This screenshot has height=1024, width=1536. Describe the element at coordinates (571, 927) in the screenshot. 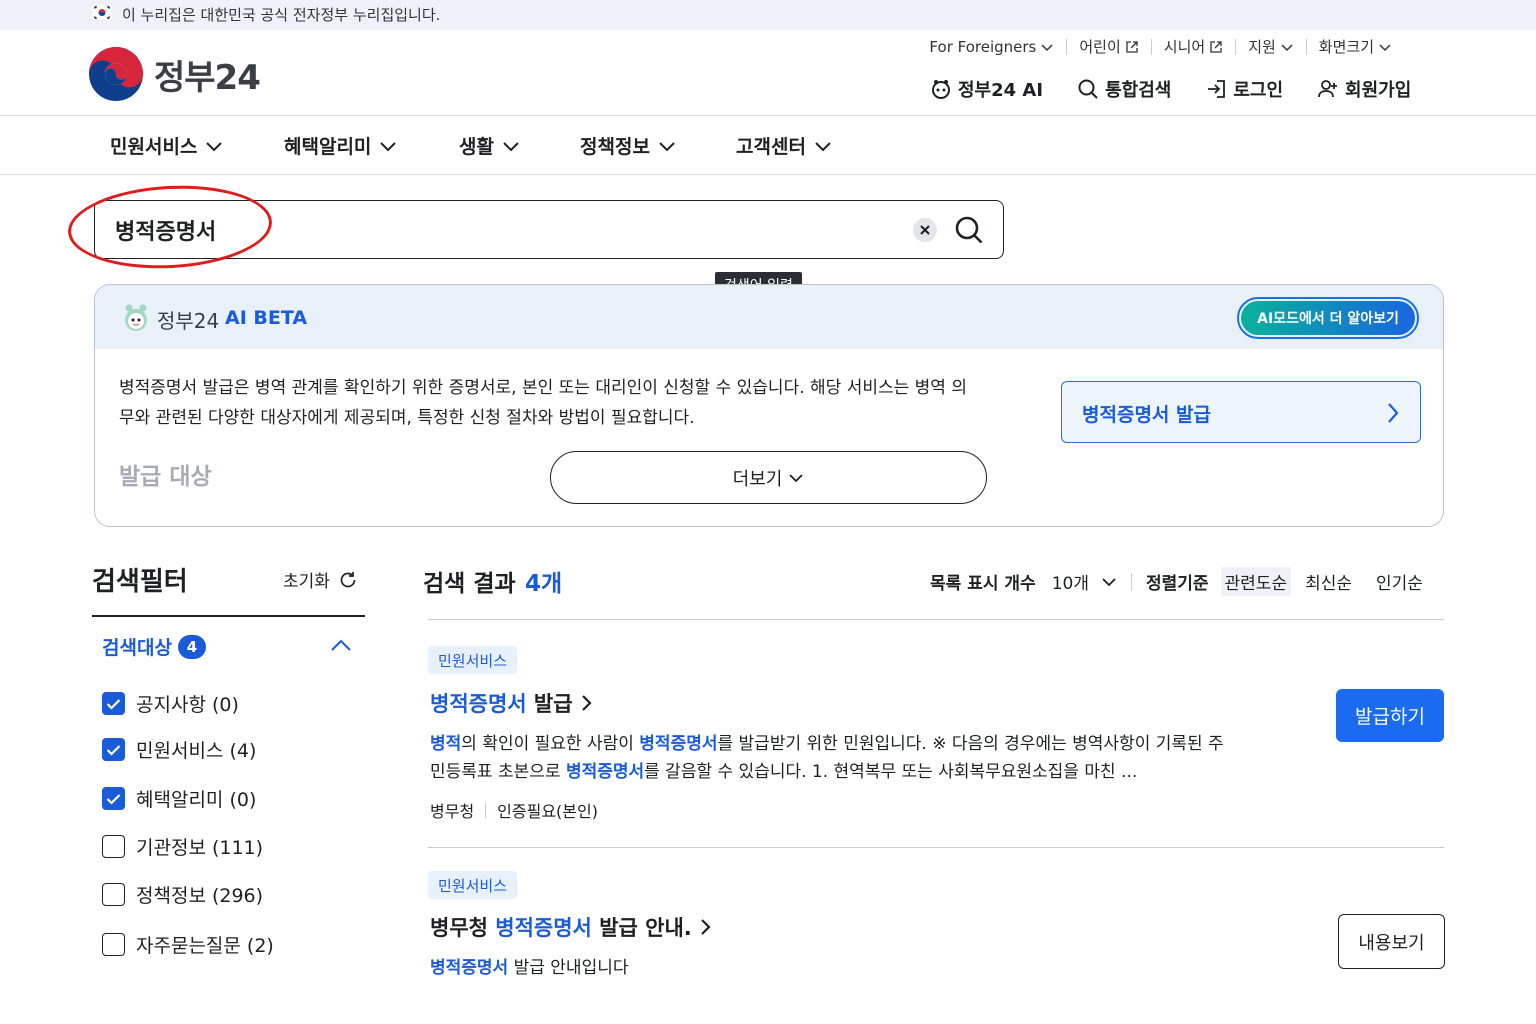

I see `result-title-link: 병무청 병적증명서 발급 안내.` at that location.